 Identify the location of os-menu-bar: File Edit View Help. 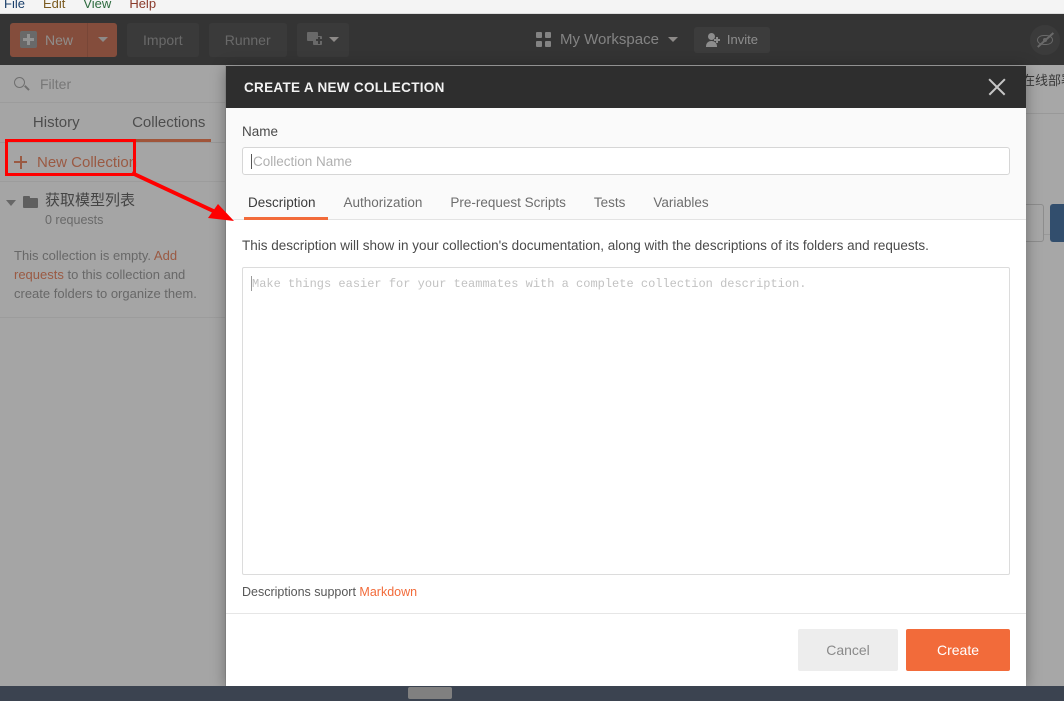
(532, 7).